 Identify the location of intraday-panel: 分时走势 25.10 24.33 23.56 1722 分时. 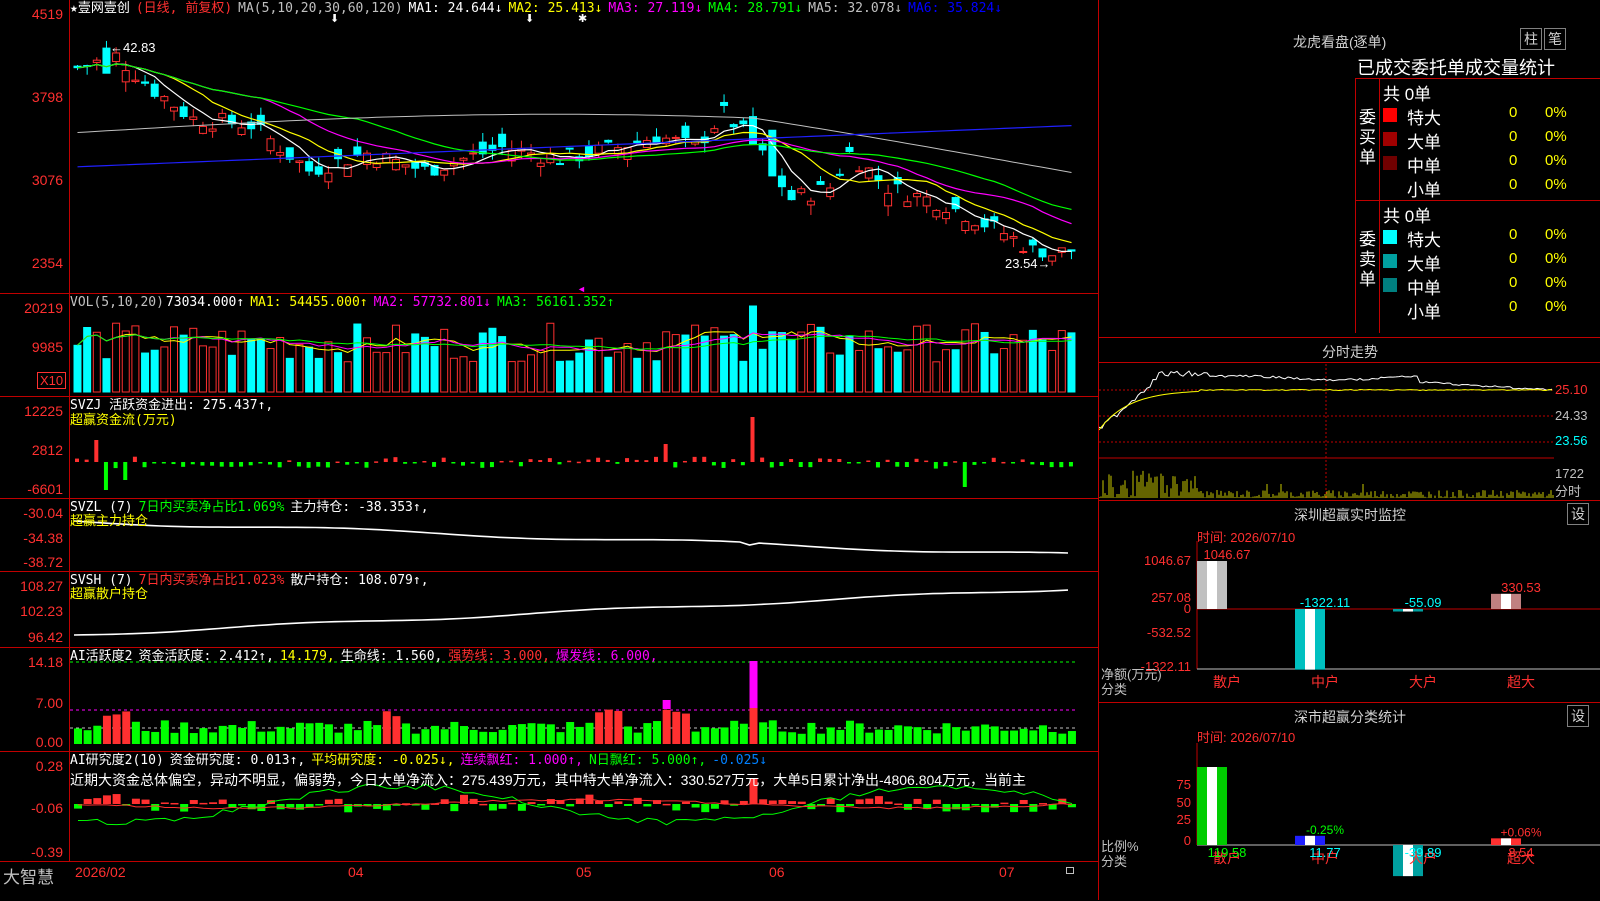
(1349, 419).